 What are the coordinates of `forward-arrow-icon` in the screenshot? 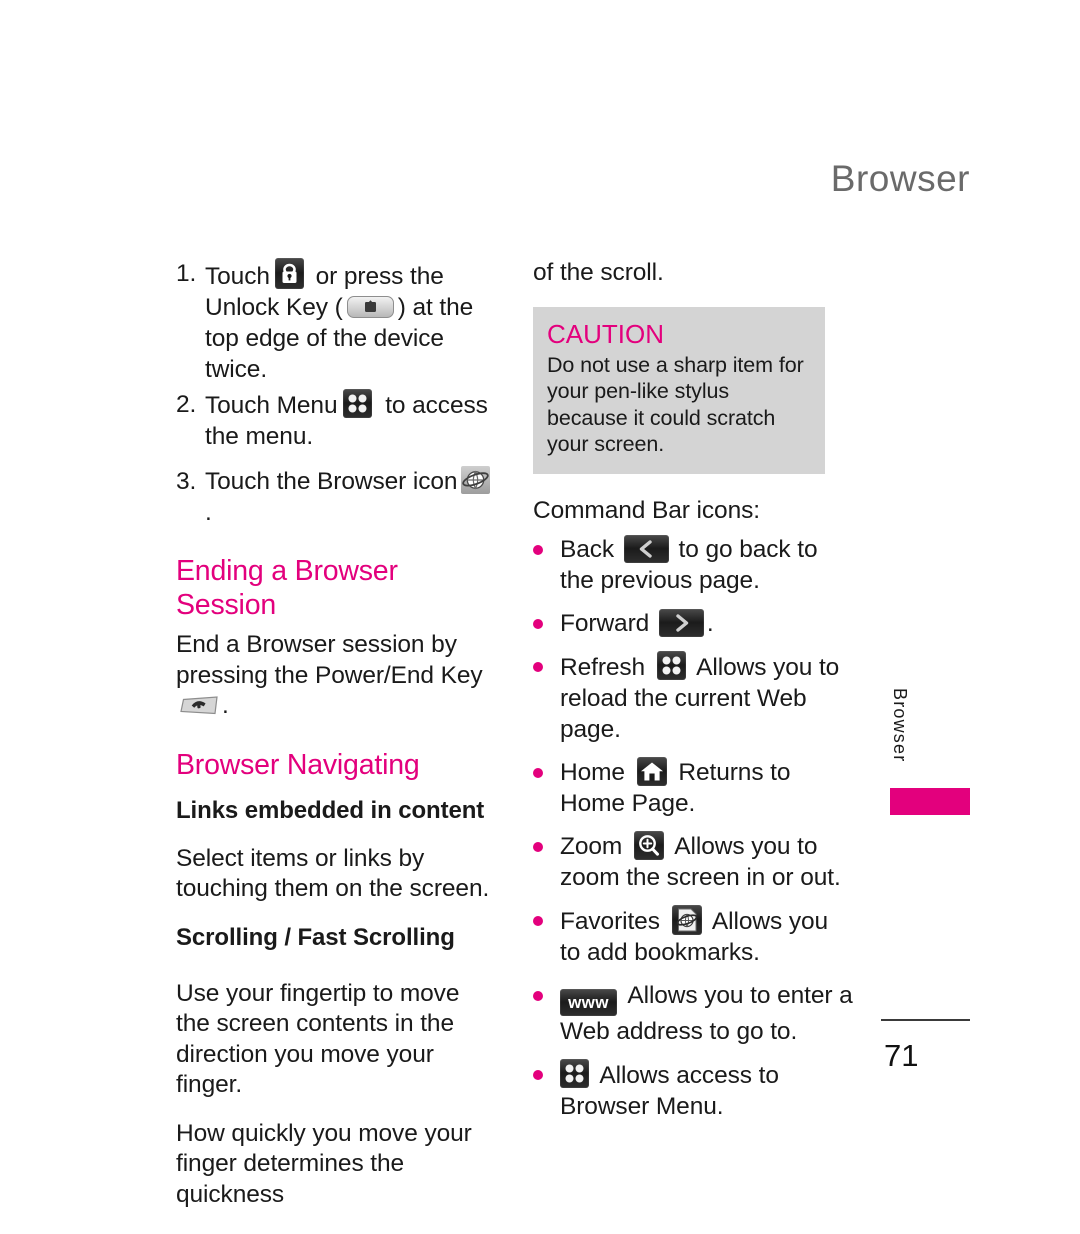 It's located at (681, 623).